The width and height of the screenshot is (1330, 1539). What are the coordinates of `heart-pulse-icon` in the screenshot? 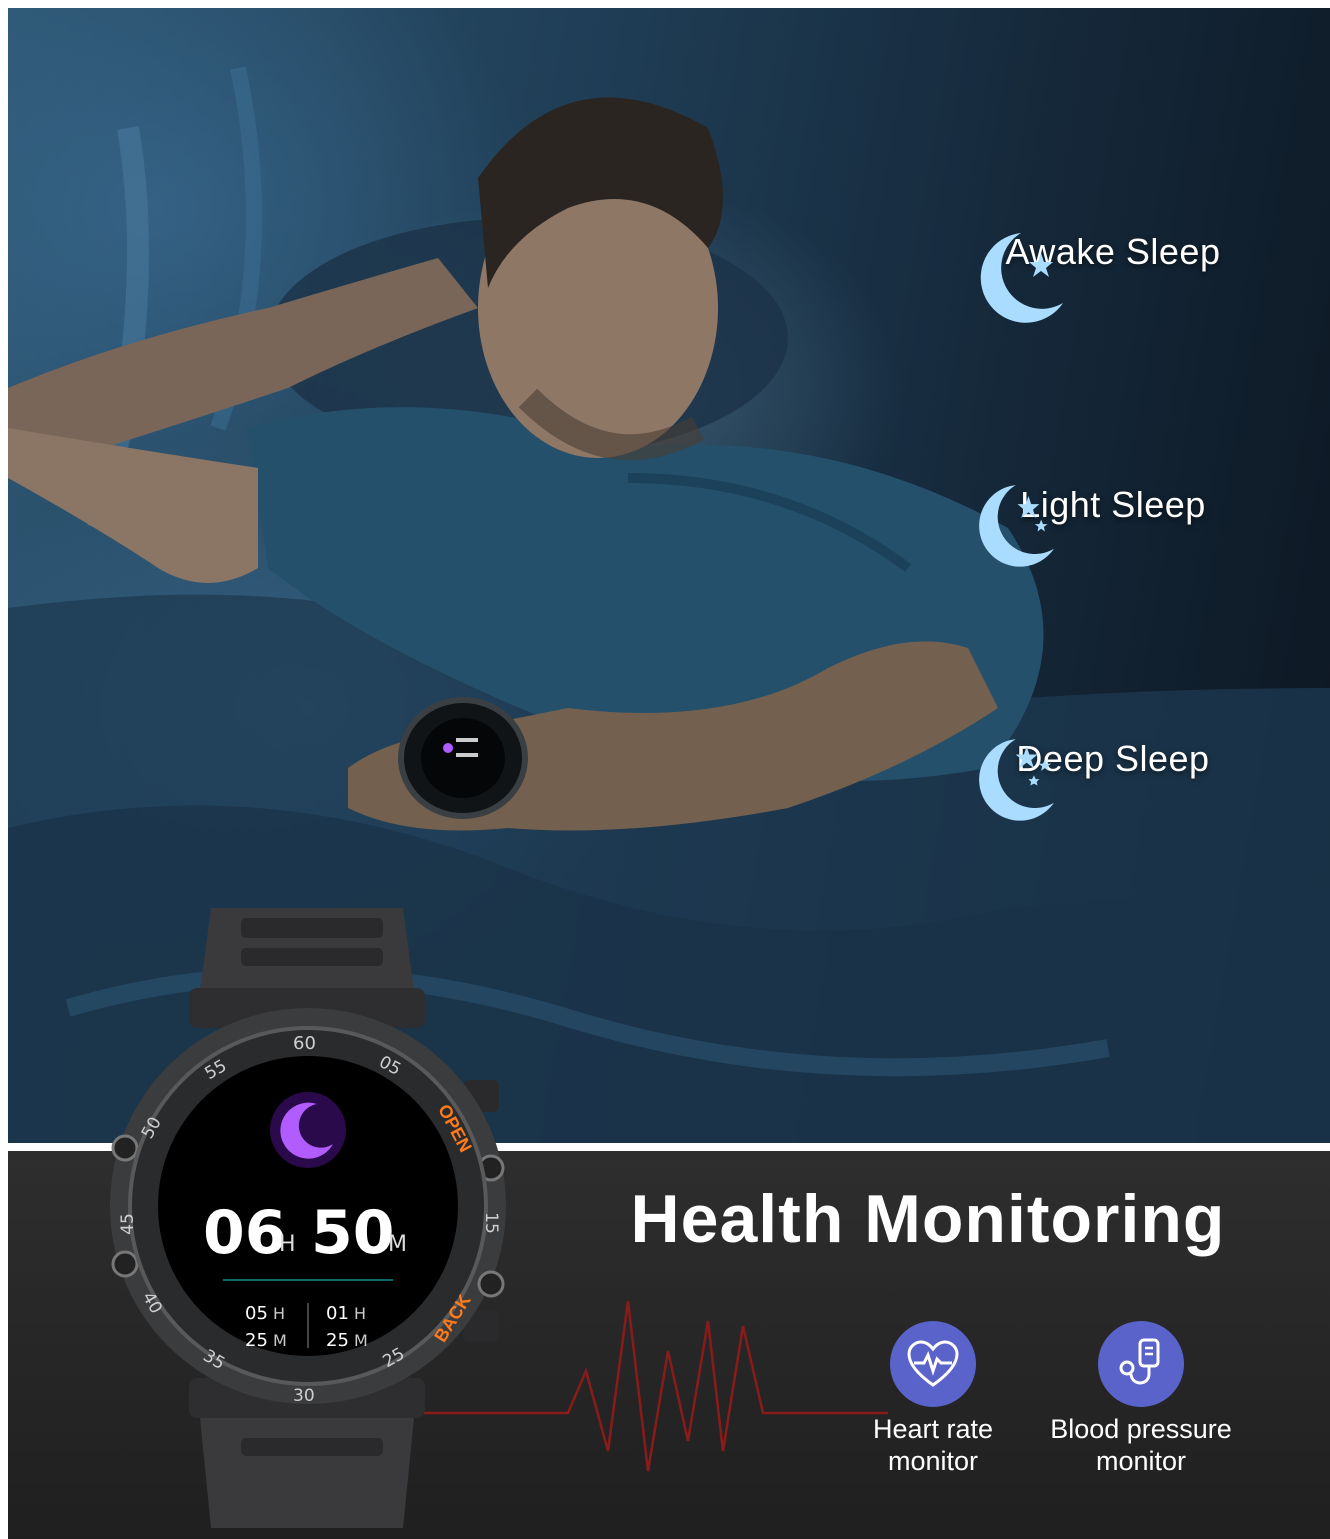 It's located at (933, 1363).